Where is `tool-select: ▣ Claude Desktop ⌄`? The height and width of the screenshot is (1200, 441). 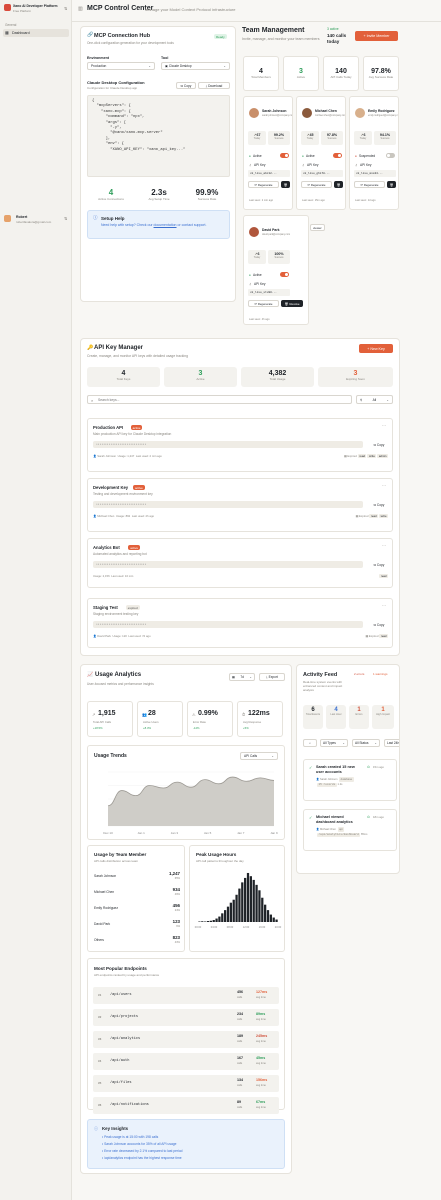 tool-select: ▣ Claude Desktop ⌄ is located at coordinates (195, 66).